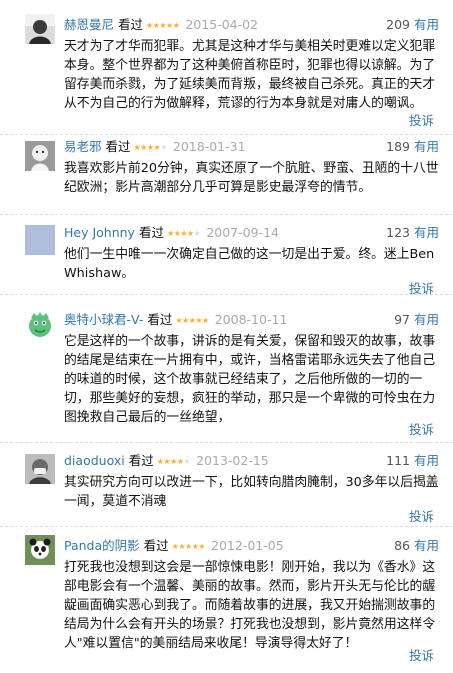 The height and width of the screenshot is (673, 453). What do you see at coordinates (209, 146) in the screenshot?
I see `review-date: 2018-01-31` at bounding box center [209, 146].